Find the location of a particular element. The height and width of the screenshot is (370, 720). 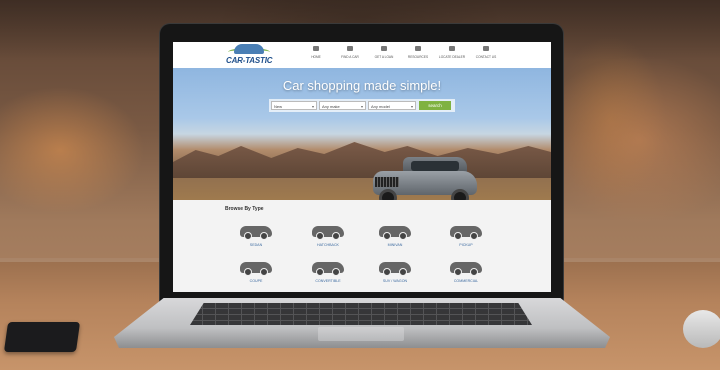

minivan-icon is located at coordinates (395, 233).